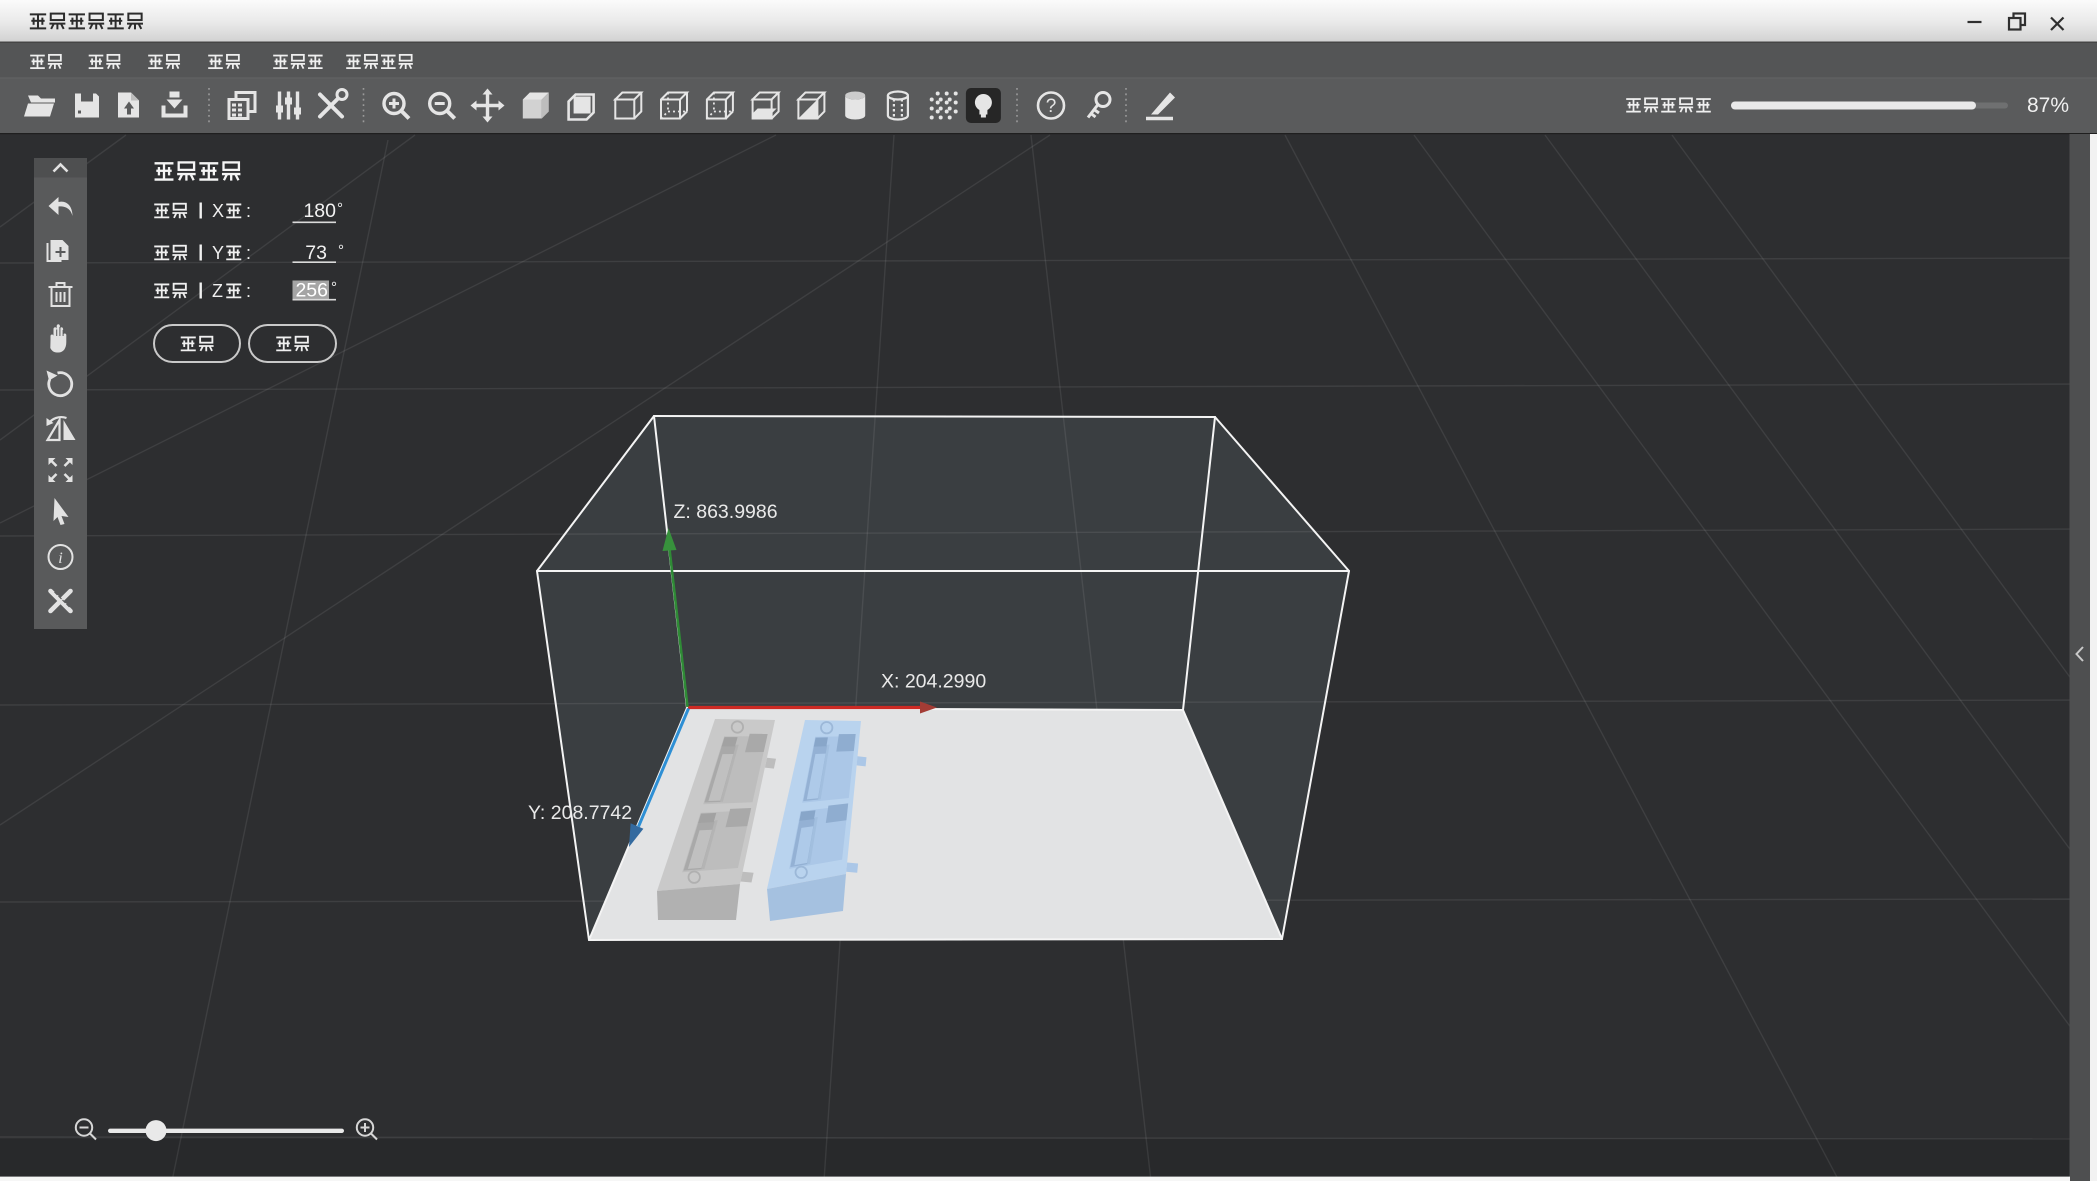 The height and width of the screenshot is (1181, 2097). What do you see at coordinates (2048, 105) in the screenshot?
I see `svg-text: 87%` at bounding box center [2048, 105].